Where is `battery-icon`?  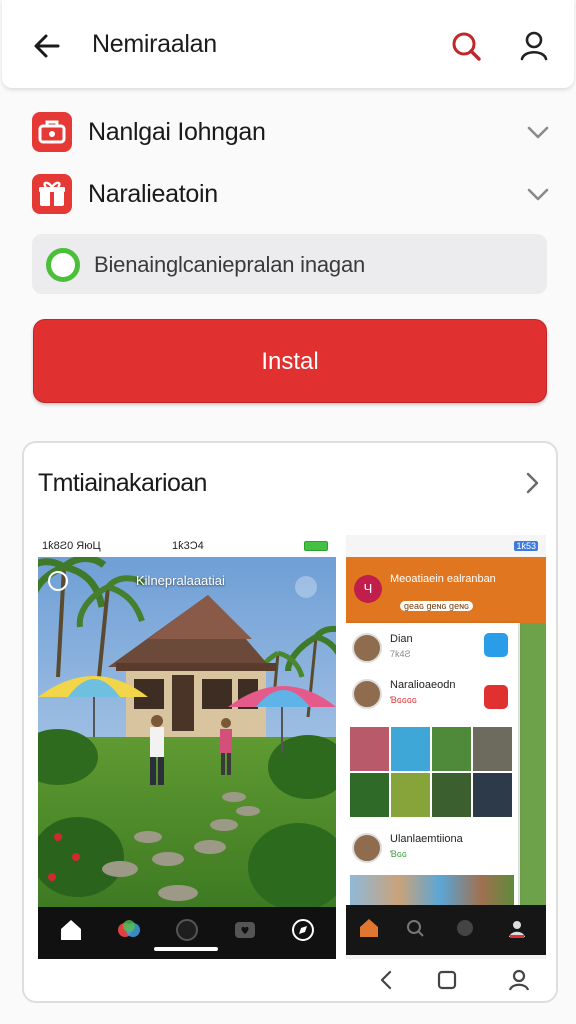
battery-icon is located at coordinates (316, 546).